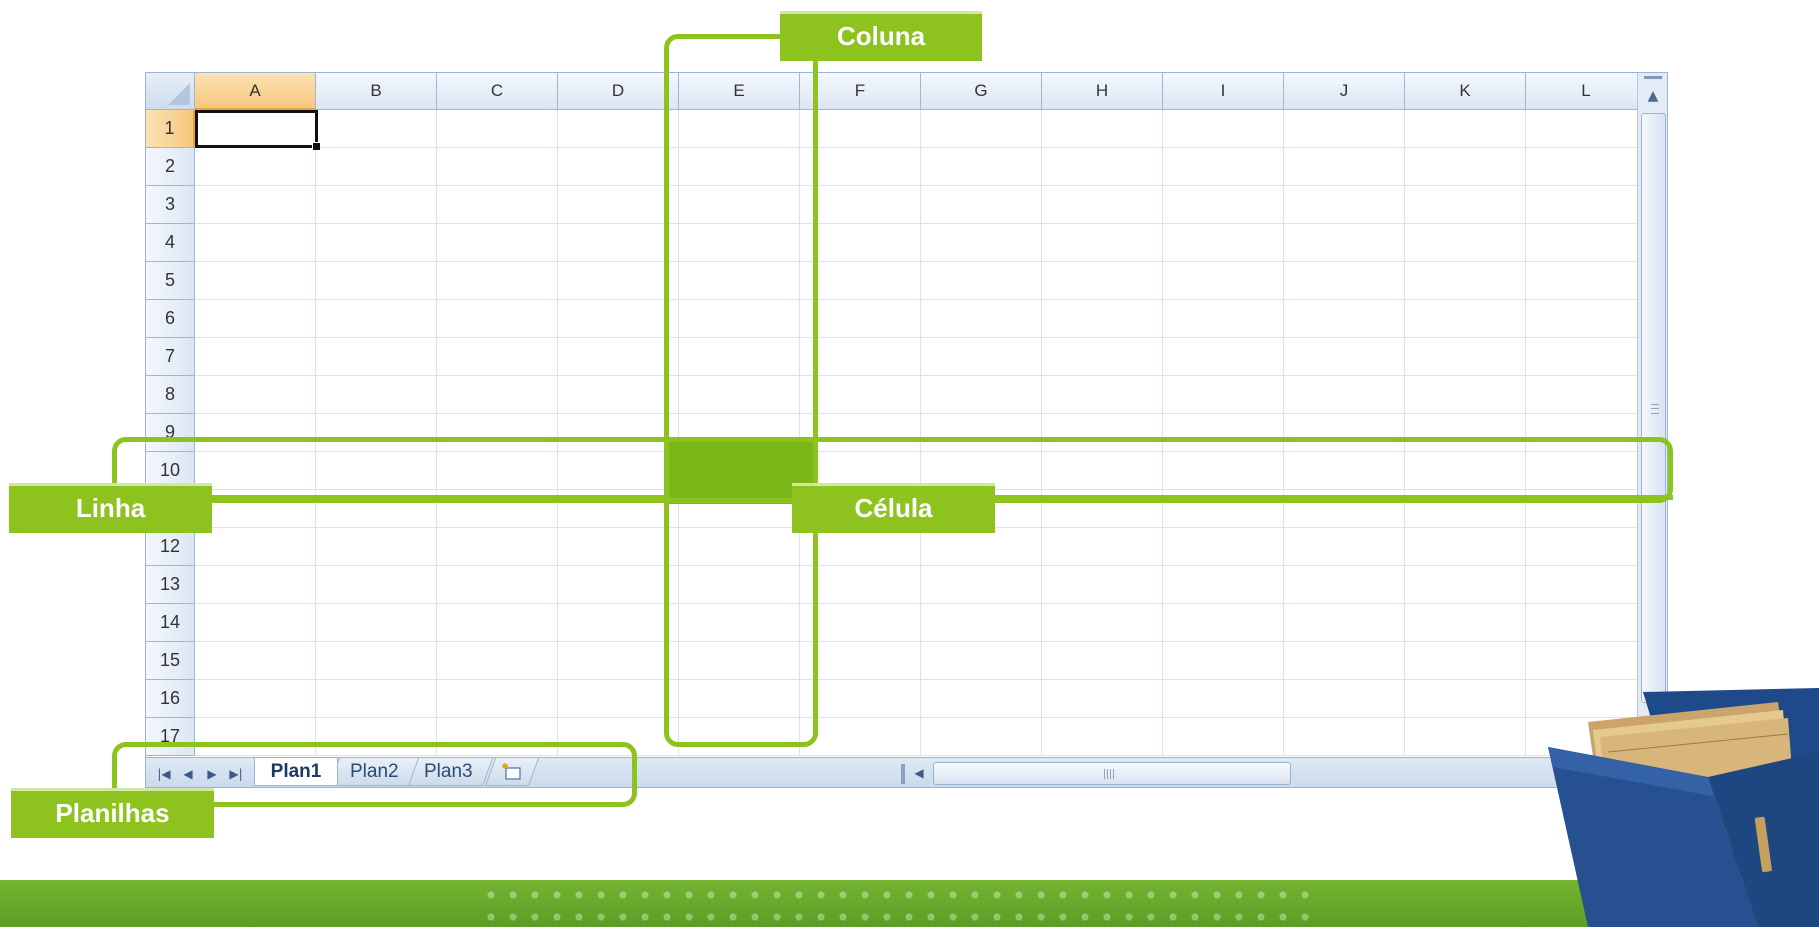 This screenshot has width=1819, height=927. Describe the element at coordinates (255, 737) in the screenshot. I see `cell-a17` at that location.